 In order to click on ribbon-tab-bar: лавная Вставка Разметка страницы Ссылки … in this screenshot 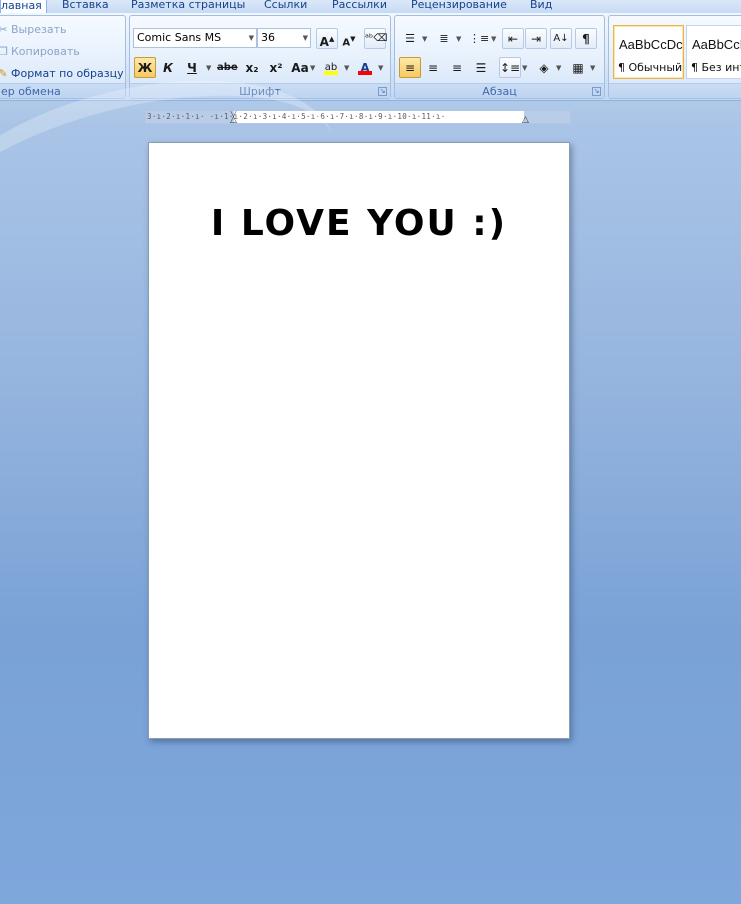, I will do `click(370, 6)`.